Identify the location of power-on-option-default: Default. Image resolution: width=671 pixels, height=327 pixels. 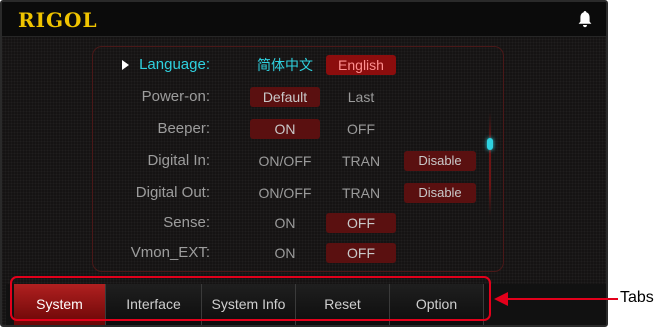
(285, 97).